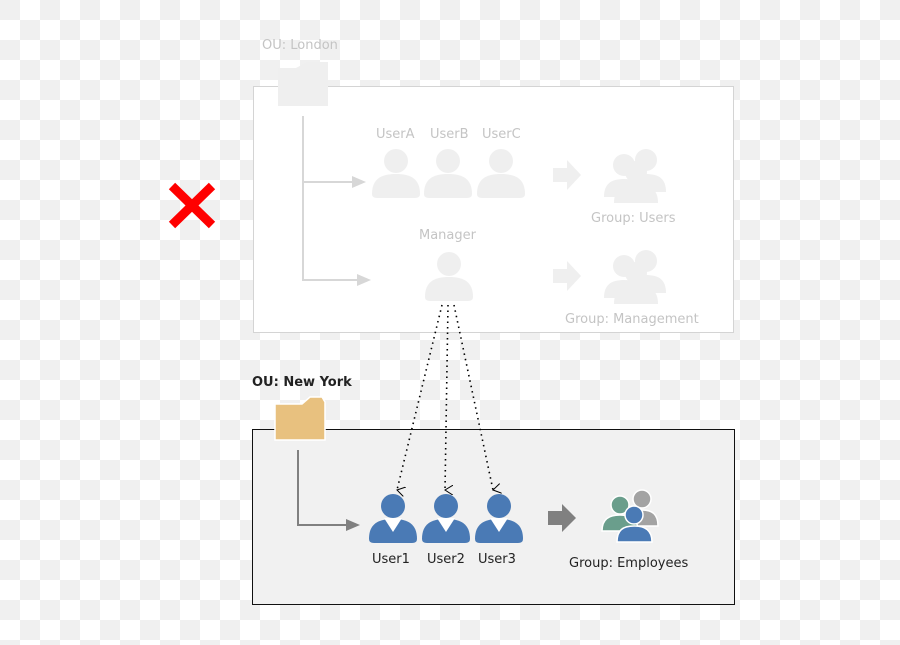  Describe the element at coordinates (447, 235) in the screenshot. I see `manager-label: Manager` at that location.